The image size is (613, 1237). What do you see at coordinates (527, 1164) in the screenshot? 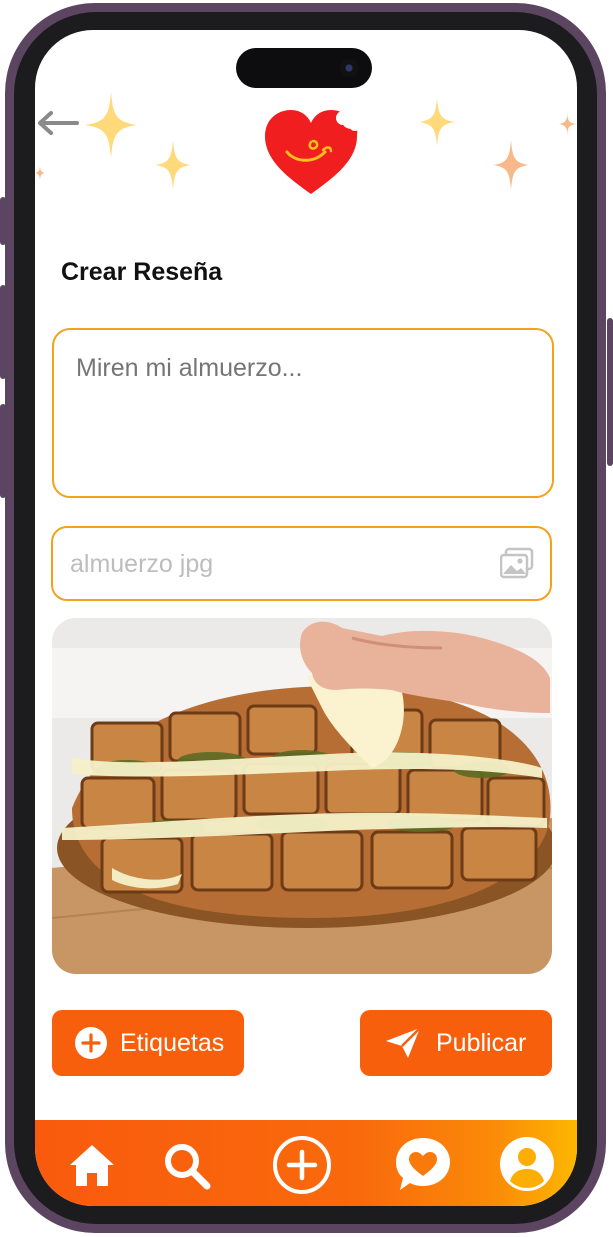
I see `user-icon` at bounding box center [527, 1164].